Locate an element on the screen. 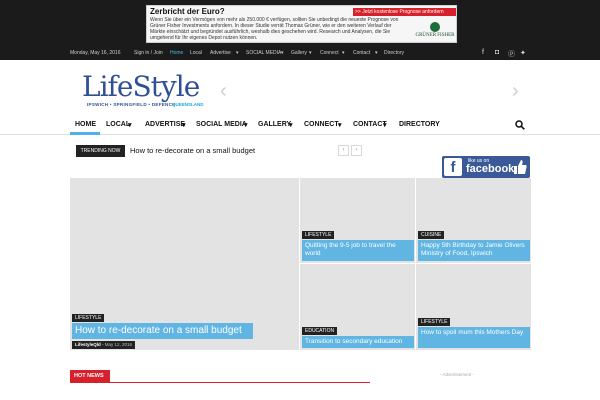 This screenshot has height=400, width=600. article-author: LifestyleQld is located at coordinates (88, 344).